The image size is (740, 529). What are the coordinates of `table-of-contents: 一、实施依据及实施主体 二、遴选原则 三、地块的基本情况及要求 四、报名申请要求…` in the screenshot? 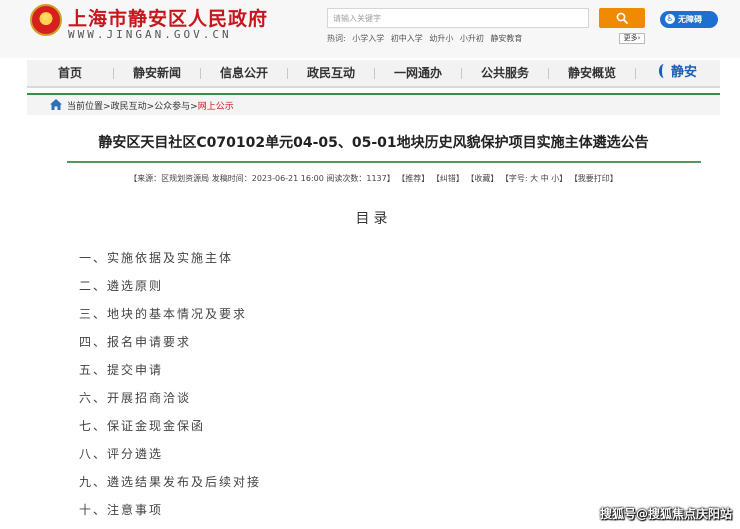 It's located at (170, 389).